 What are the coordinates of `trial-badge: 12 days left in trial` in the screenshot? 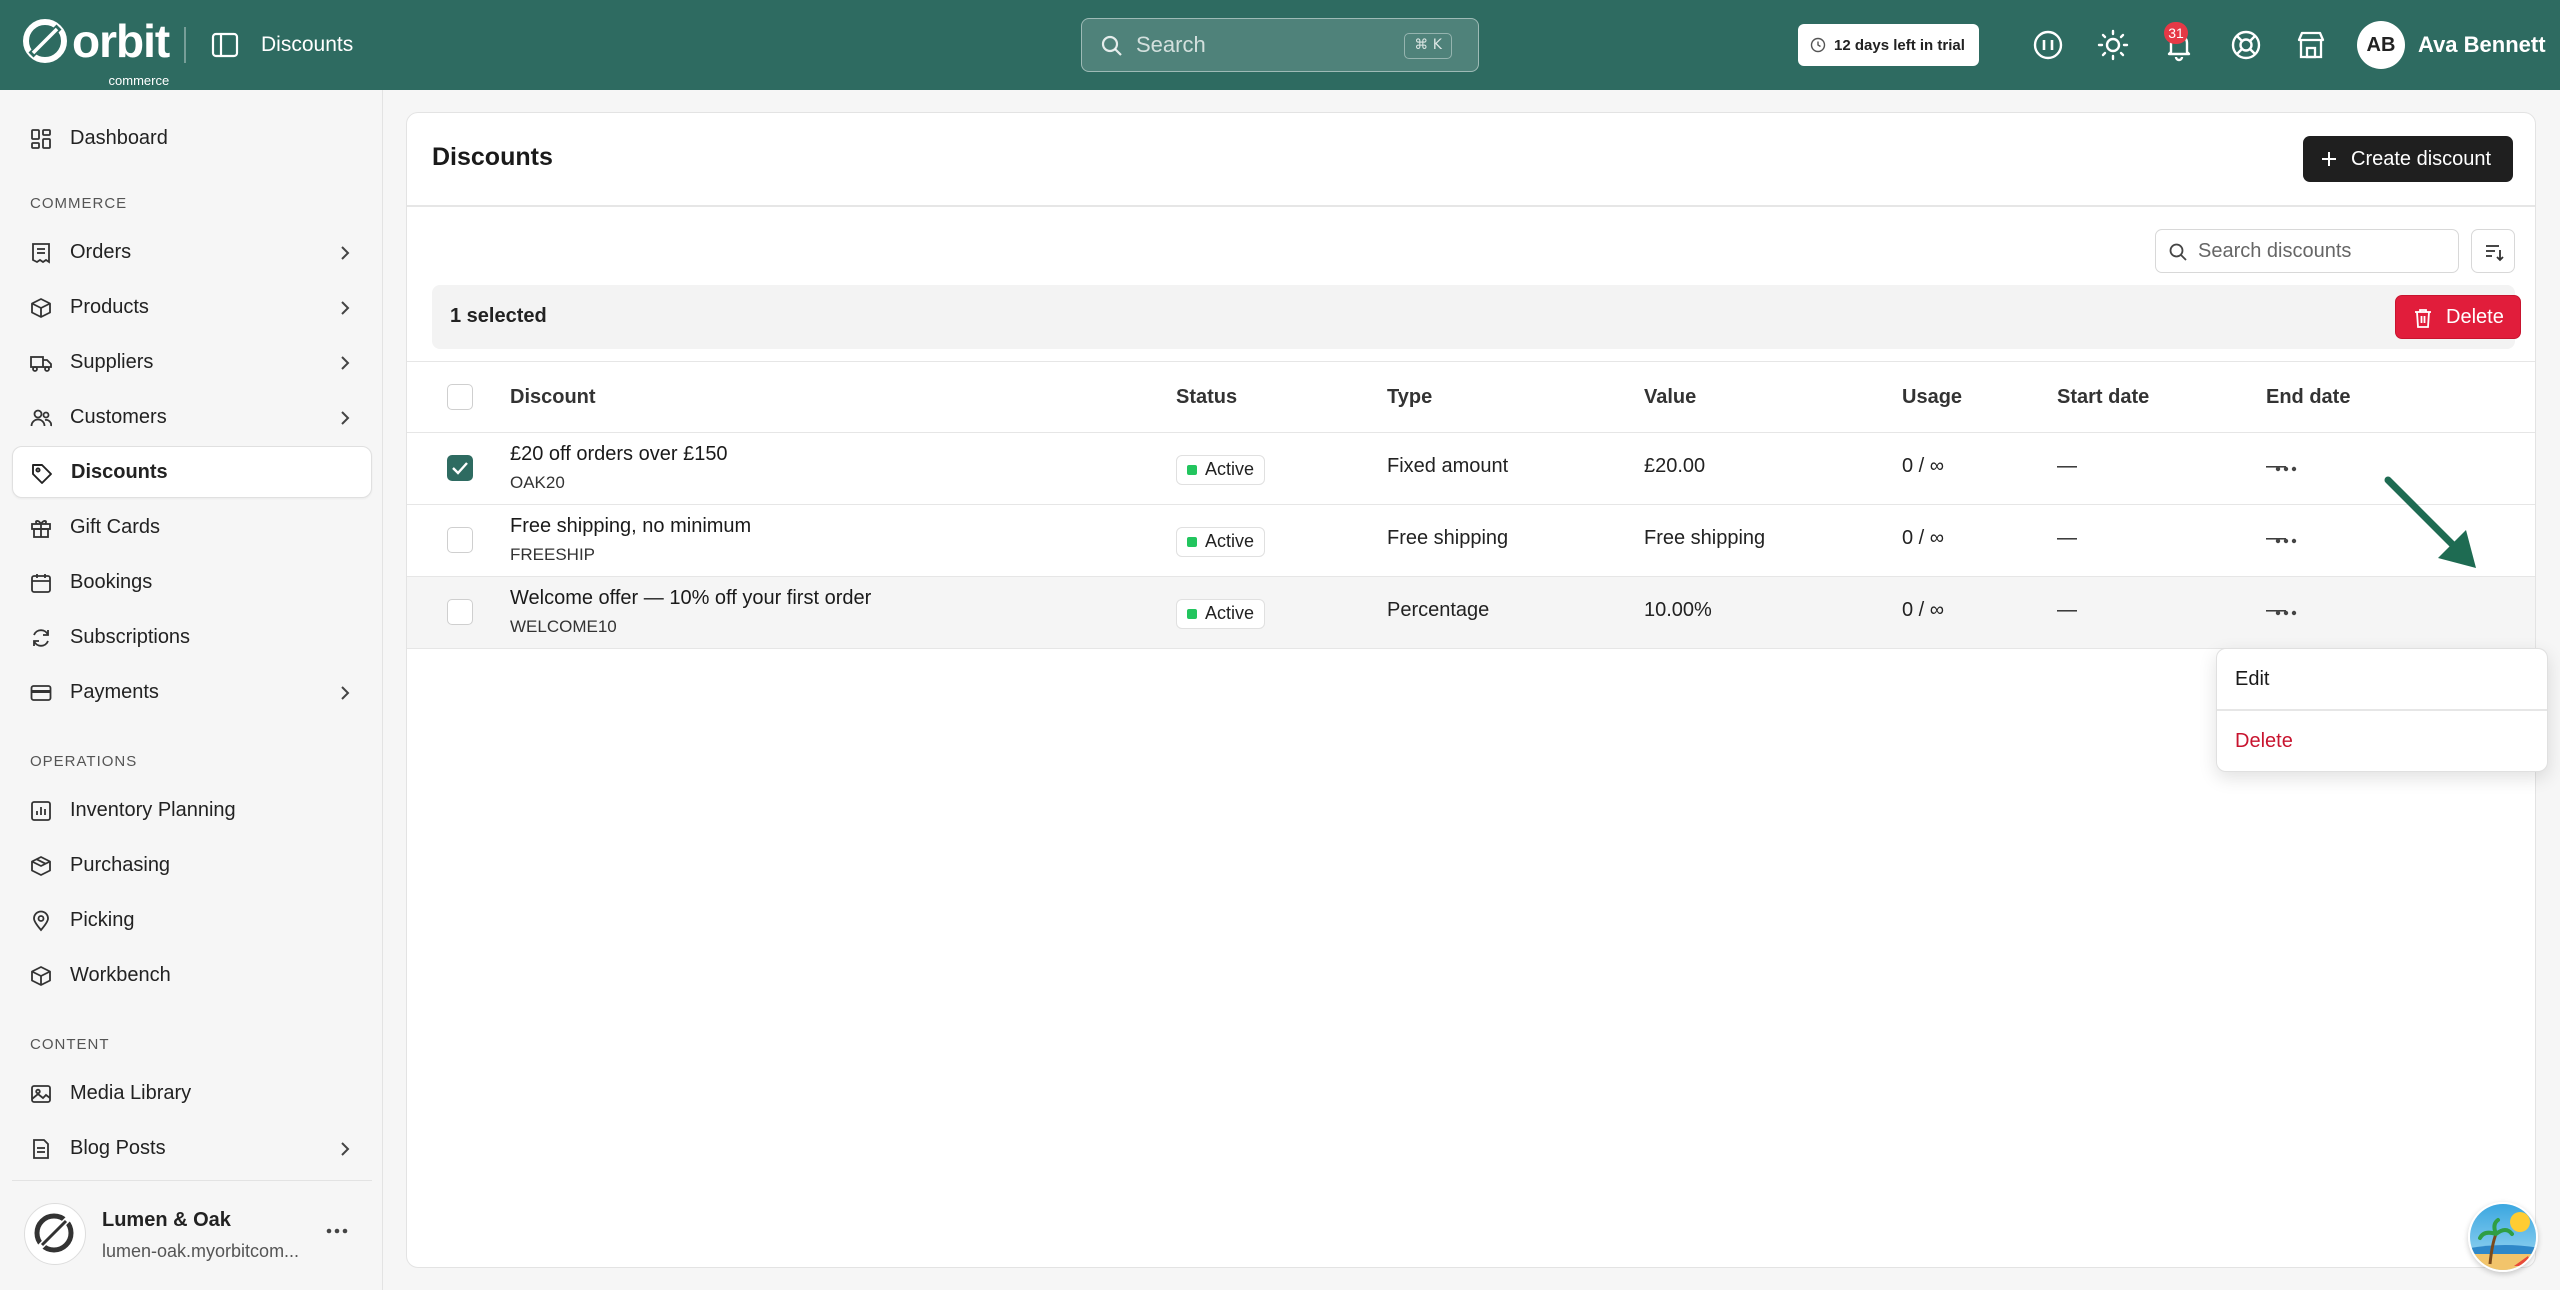 It's located at (1888, 45).